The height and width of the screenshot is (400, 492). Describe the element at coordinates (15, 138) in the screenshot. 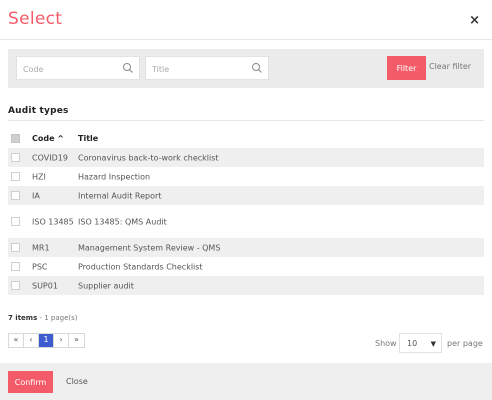

I see `select-all-checkbox` at that location.